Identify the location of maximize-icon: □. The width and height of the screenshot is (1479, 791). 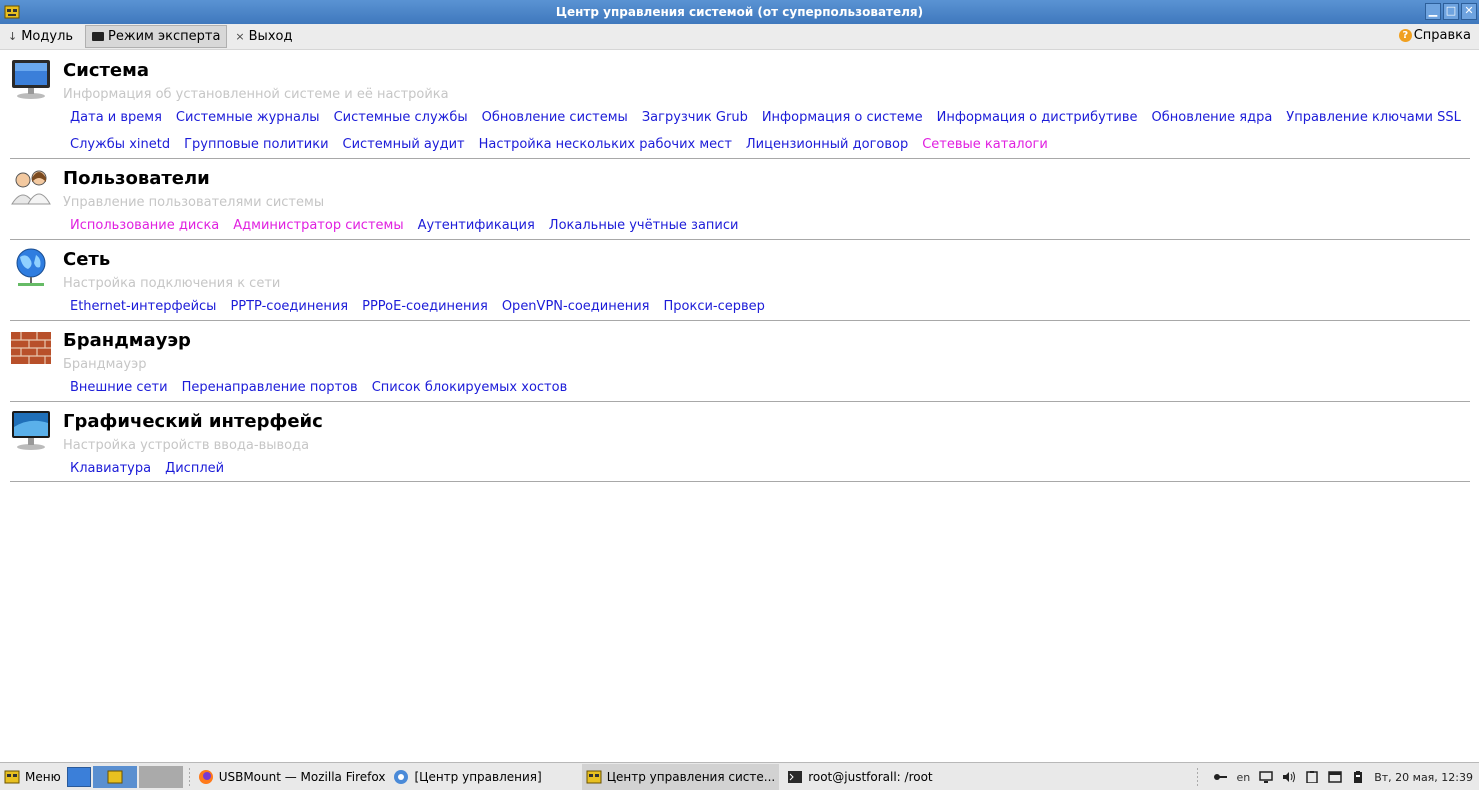
(1451, 10).